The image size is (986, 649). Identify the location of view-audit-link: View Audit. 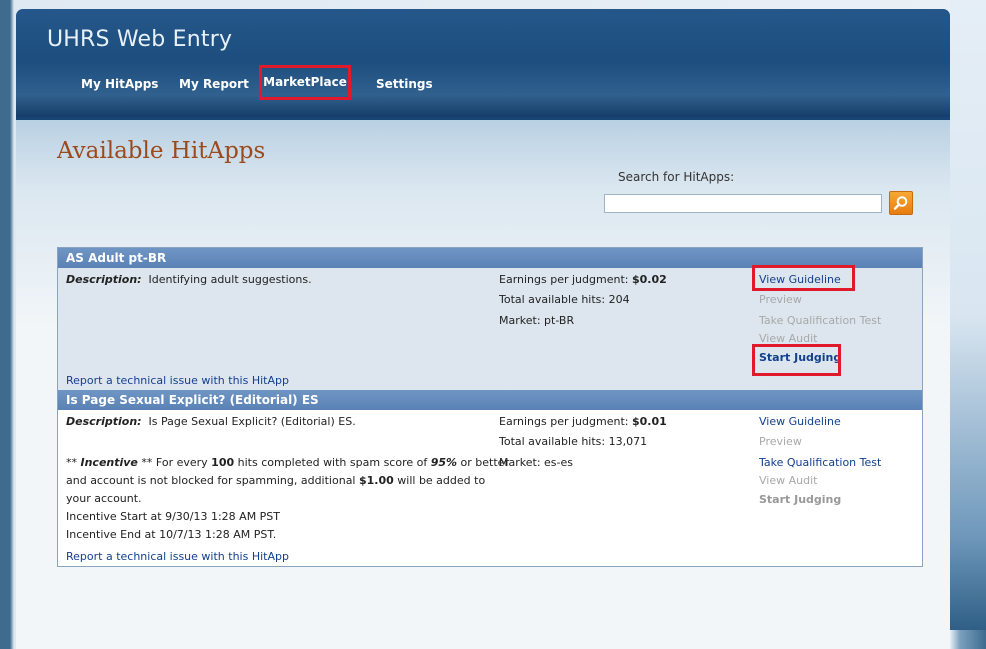
(788, 480).